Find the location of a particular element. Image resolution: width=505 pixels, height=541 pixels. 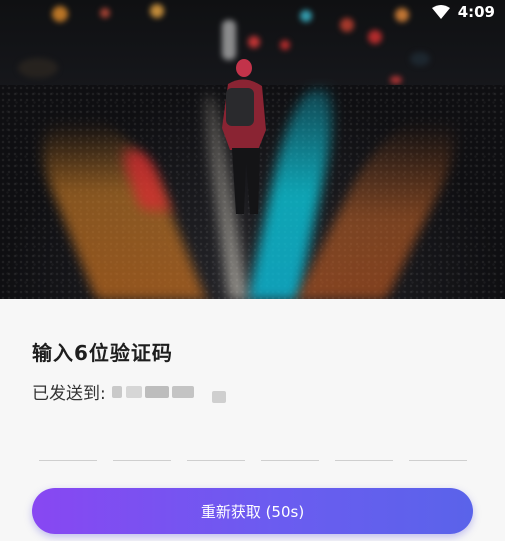

status-bar: 4:09 is located at coordinates (463, 12).